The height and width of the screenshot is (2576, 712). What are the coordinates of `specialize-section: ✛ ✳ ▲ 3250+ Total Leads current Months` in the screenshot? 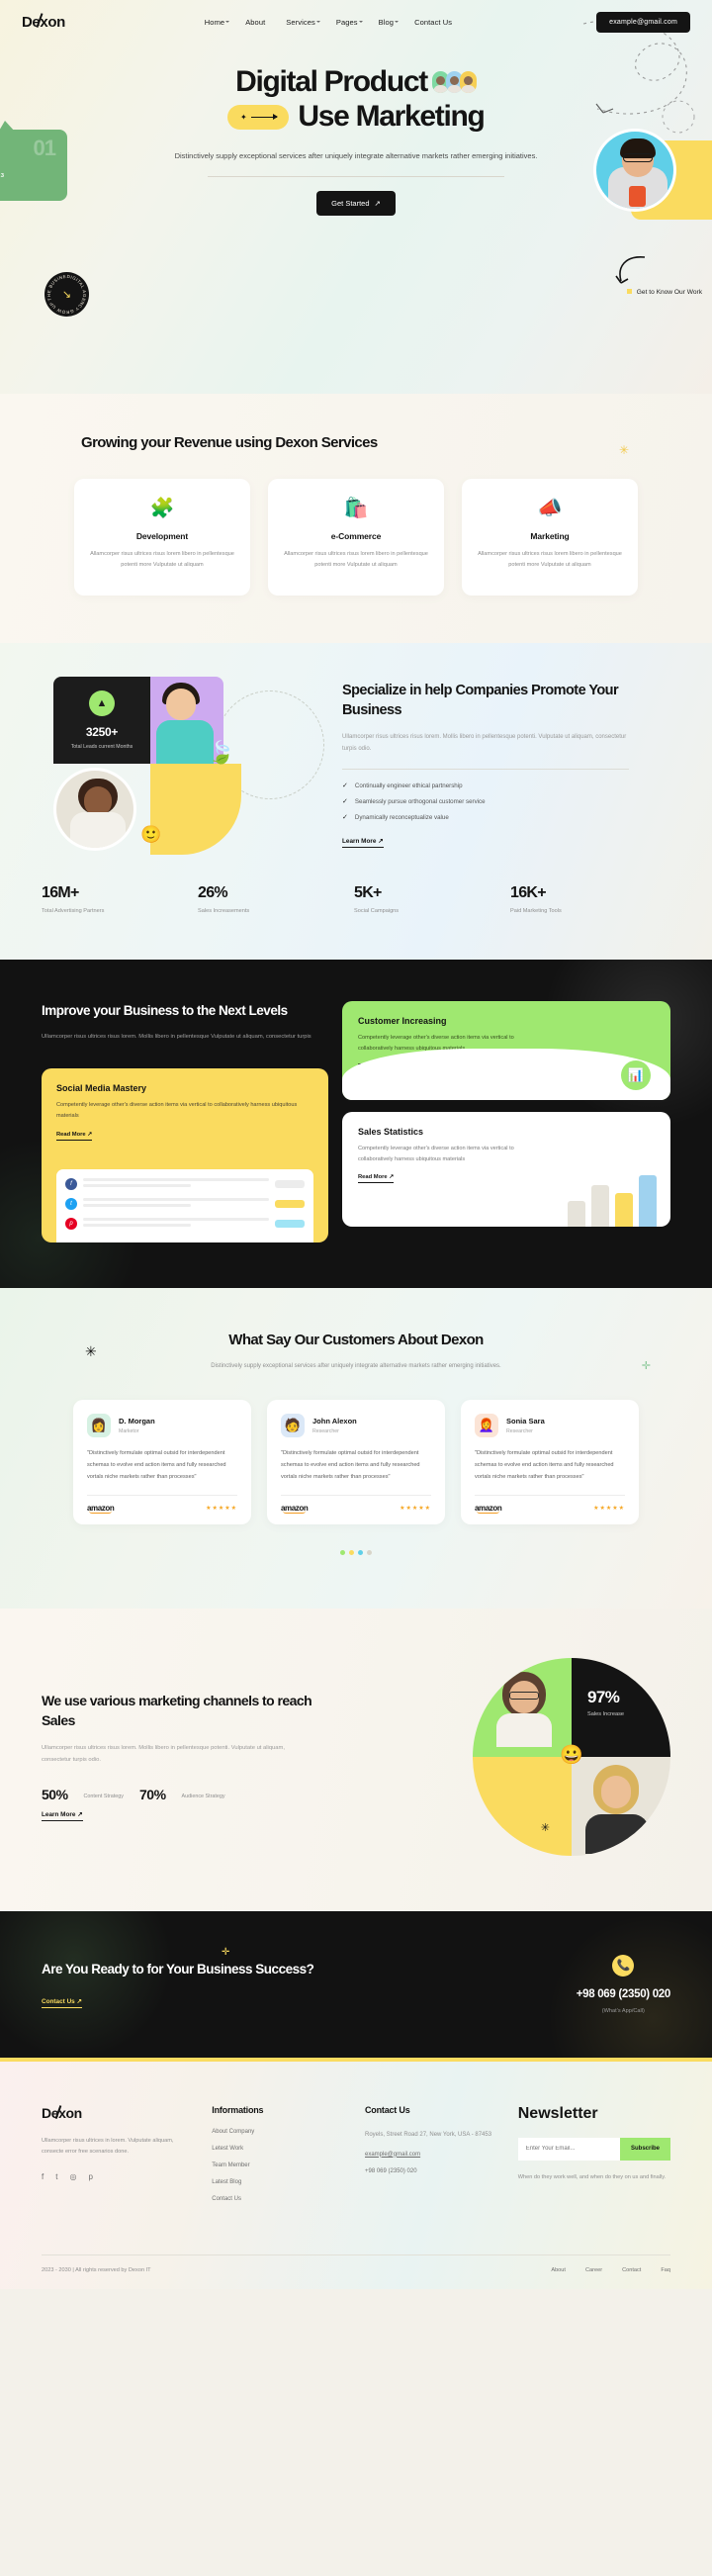 It's located at (356, 801).